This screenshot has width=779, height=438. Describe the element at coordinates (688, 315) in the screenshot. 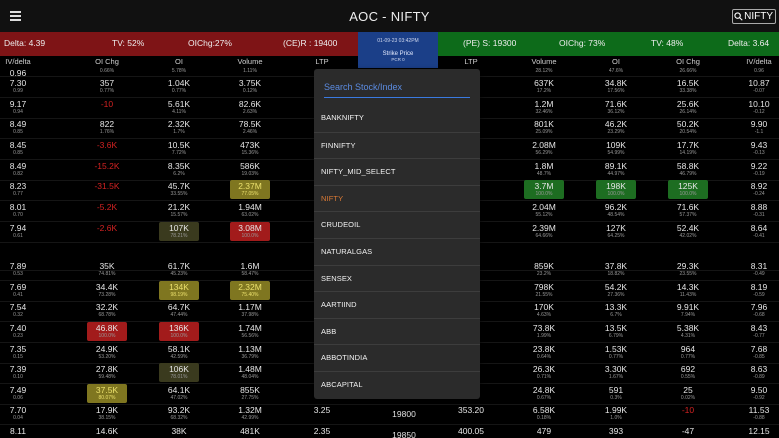

I see `put-oichg-sub: 7.94%` at that location.